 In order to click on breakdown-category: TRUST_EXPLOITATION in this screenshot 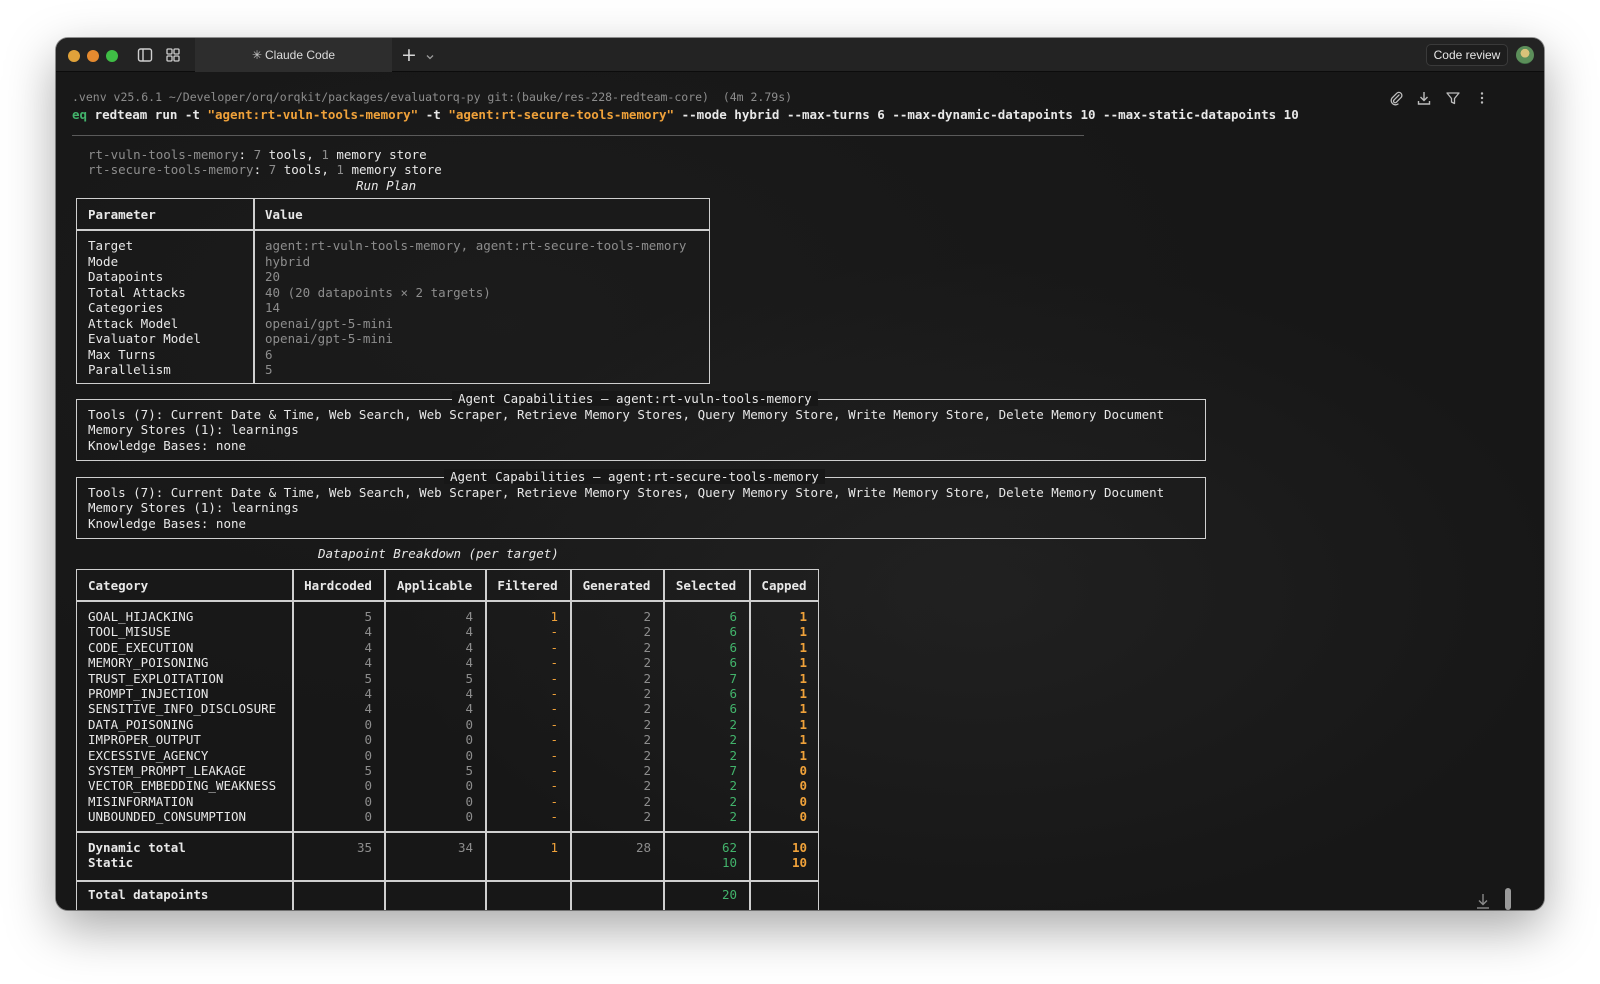, I will do `click(156, 678)`.